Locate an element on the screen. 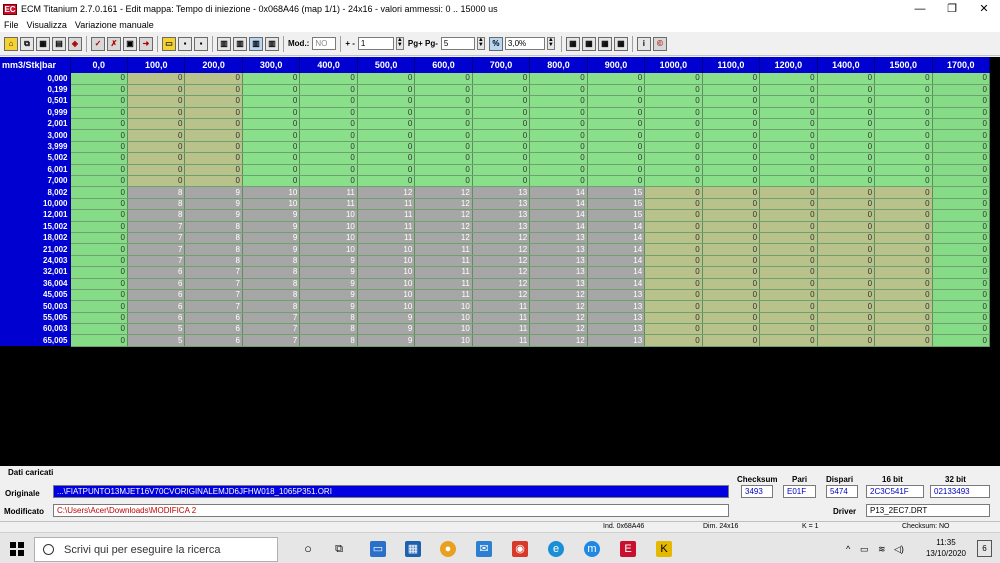  map-column-header: 100,0 is located at coordinates (156, 65).